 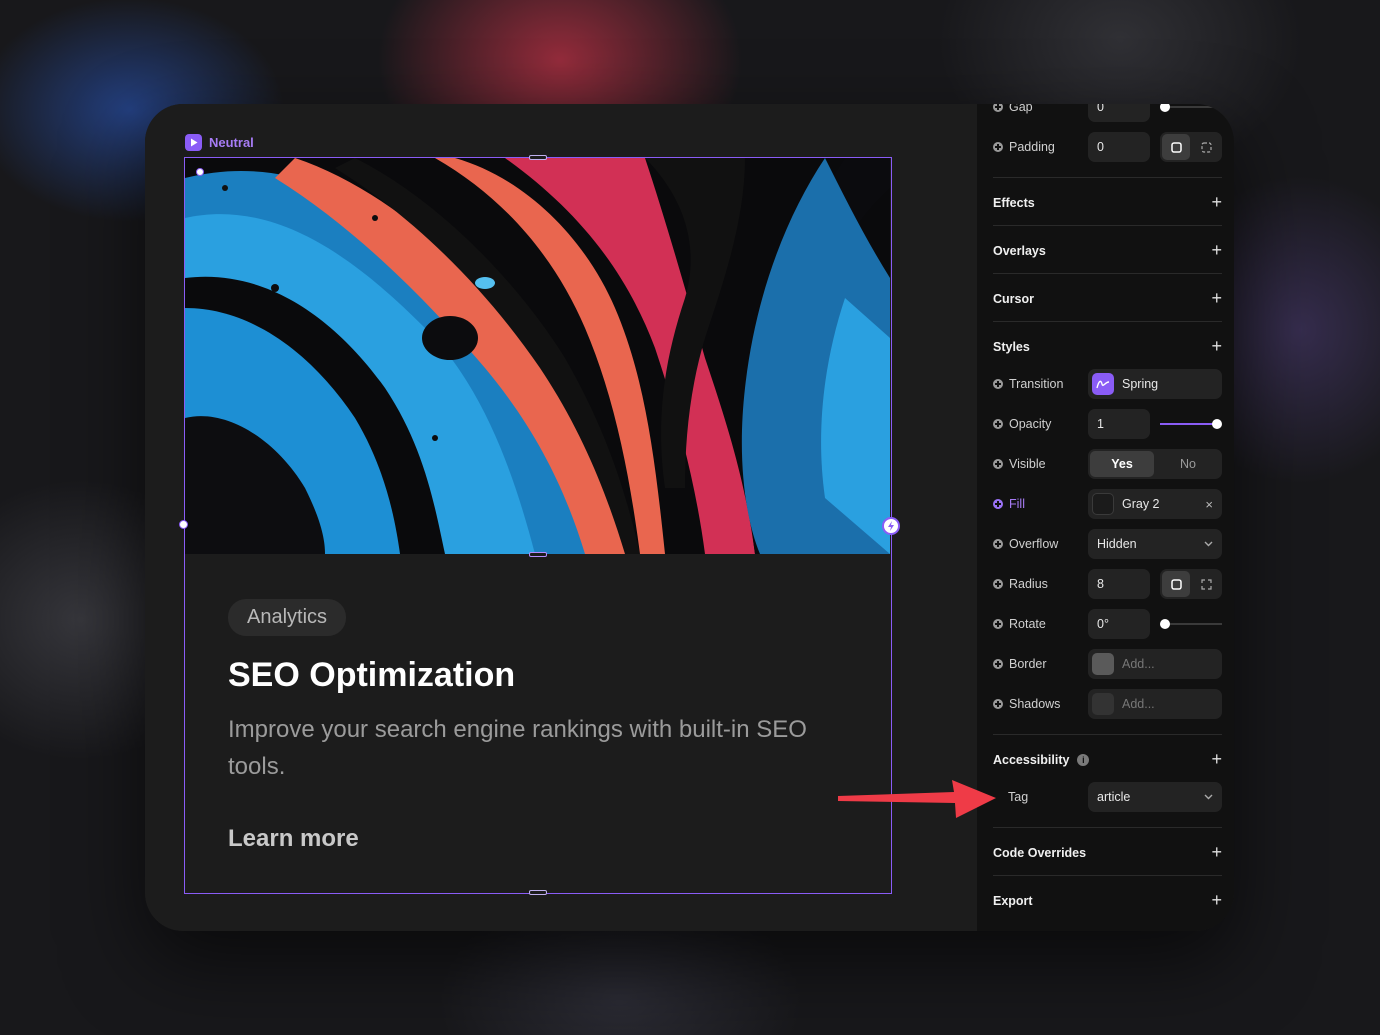 What do you see at coordinates (1216, 250) in the screenshot?
I see `add-overlays-icon: +` at bounding box center [1216, 250].